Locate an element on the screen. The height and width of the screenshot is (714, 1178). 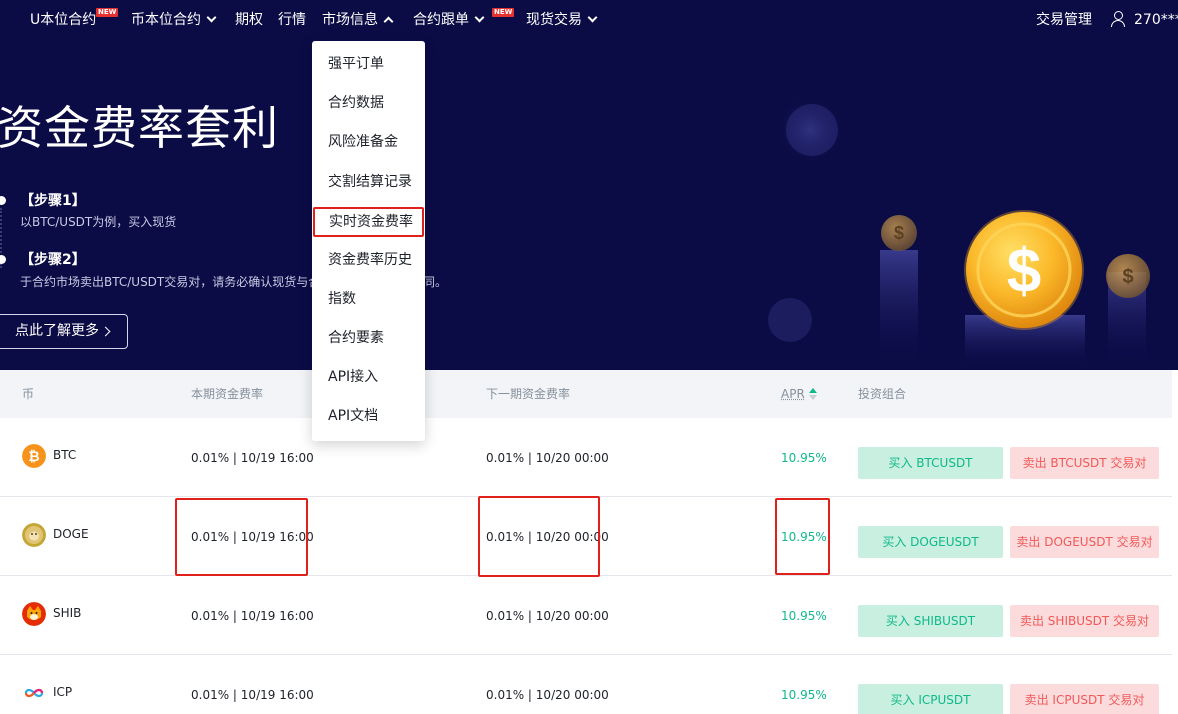
sell-button: 卖出 ICPUSDT 交易对 is located at coordinates (1084, 699).